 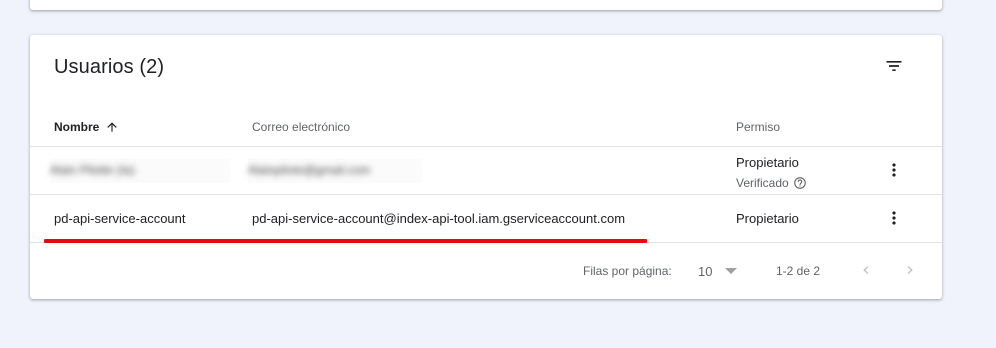 What do you see at coordinates (77, 127) in the screenshot?
I see `column-header-name-label: Nombre` at bounding box center [77, 127].